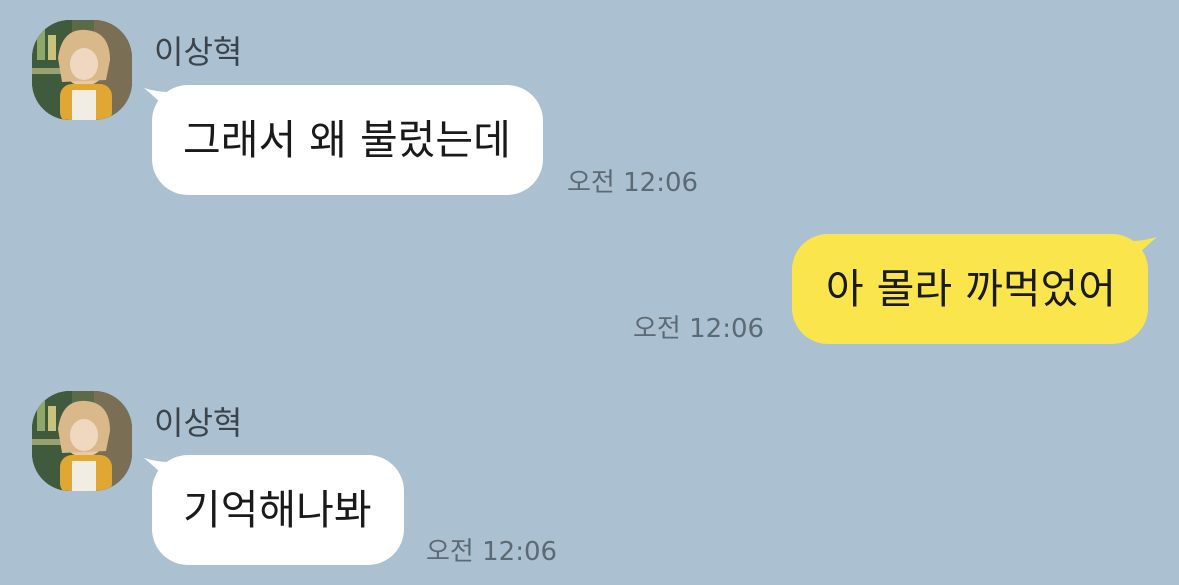 The image size is (1179, 585). I want to click on bubble-tail, so click(1145, 248).